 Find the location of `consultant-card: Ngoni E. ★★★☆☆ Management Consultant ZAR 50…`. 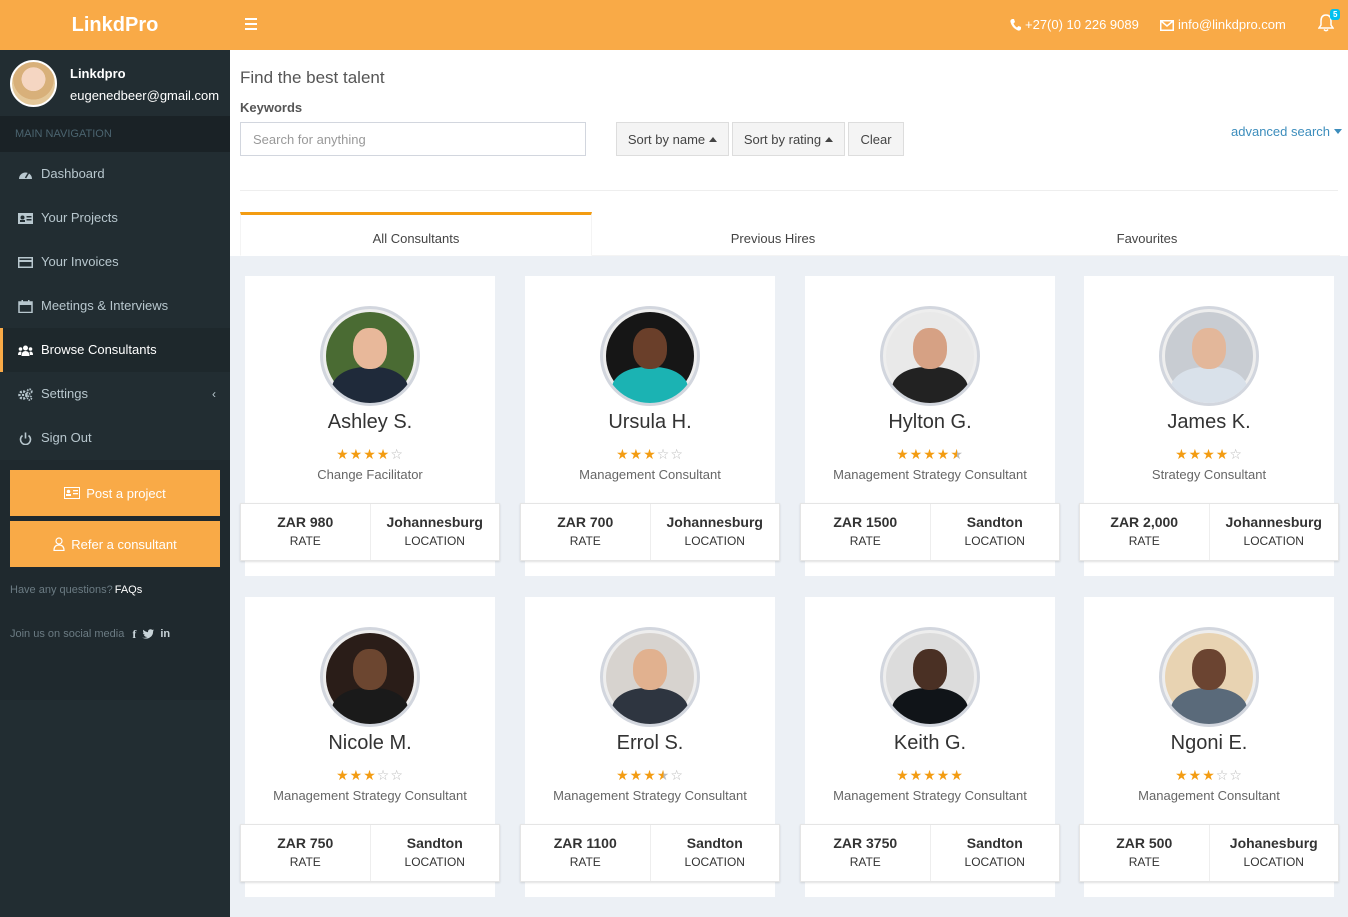

consultant-card: Ngoni E. ★★★☆☆ Management Consultant ZAR 50… is located at coordinates (1209, 747).